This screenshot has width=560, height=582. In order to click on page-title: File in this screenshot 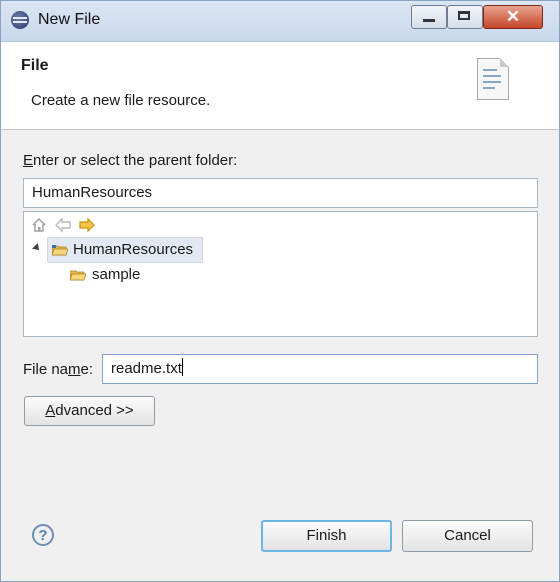, I will do `click(35, 65)`.